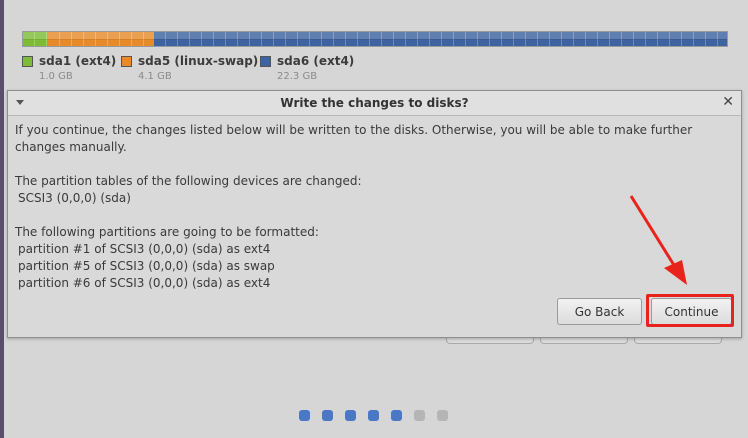 This screenshot has height=438, width=748. Describe the element at coordinates (654, 233) in the screenshot. I see `arrow-shaft` at that location.